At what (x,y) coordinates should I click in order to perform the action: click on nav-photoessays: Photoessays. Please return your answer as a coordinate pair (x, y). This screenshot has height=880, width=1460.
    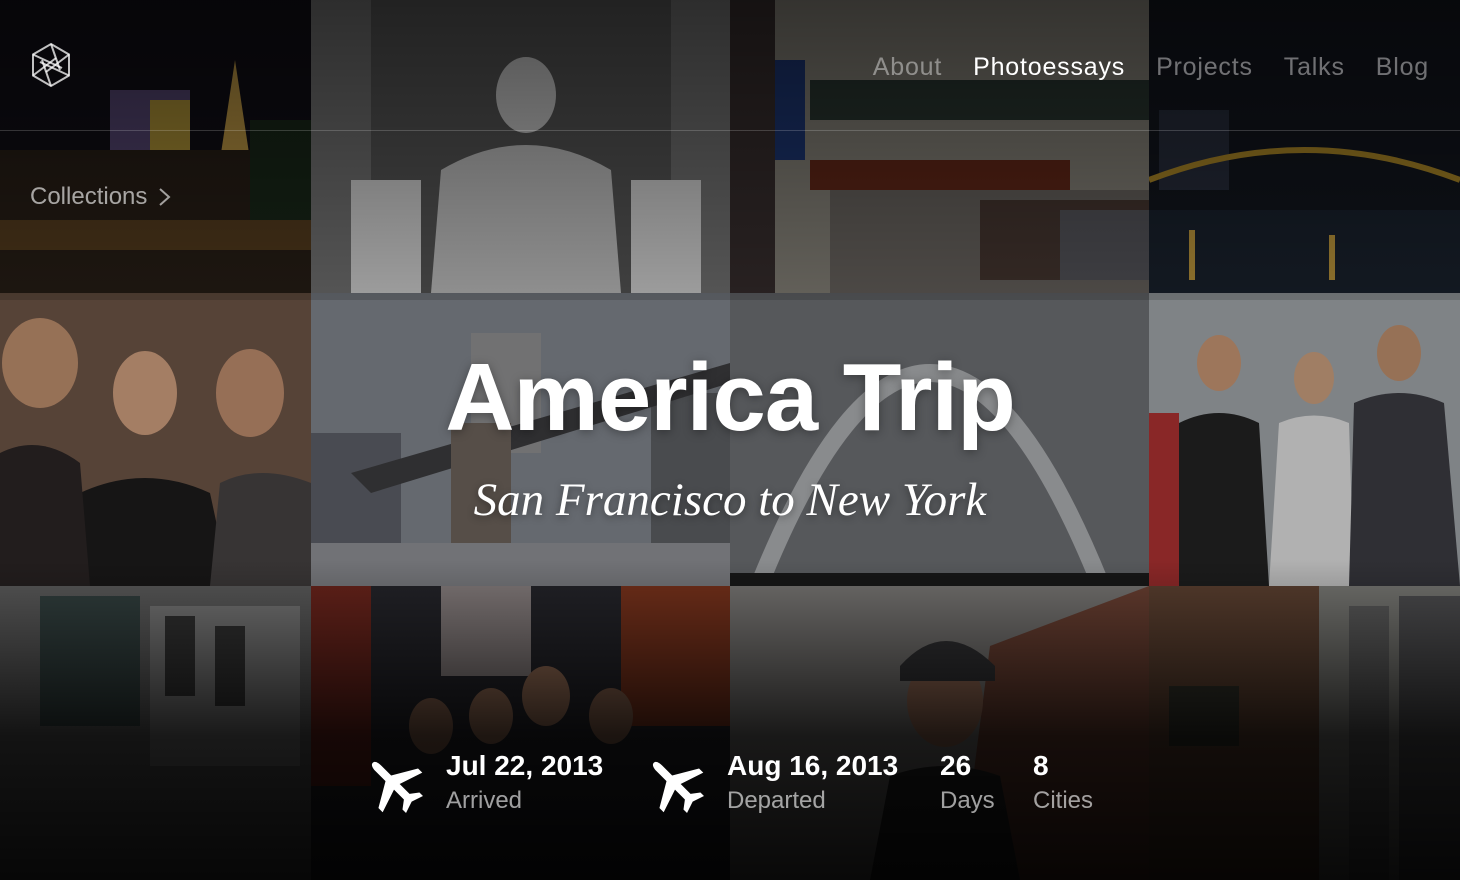
    Looking at the image, I should click on (1049, 67).